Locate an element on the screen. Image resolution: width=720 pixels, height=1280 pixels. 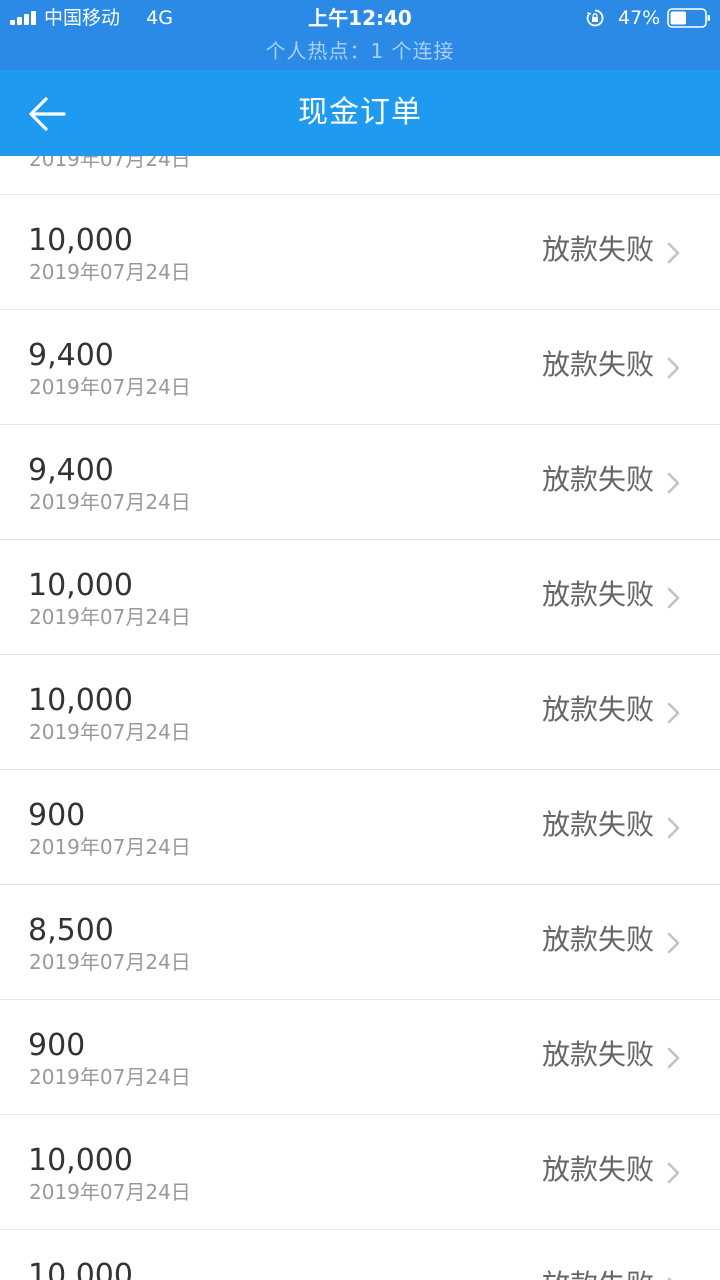
clock: 上午12:40 is located at coordinates (360, 18).